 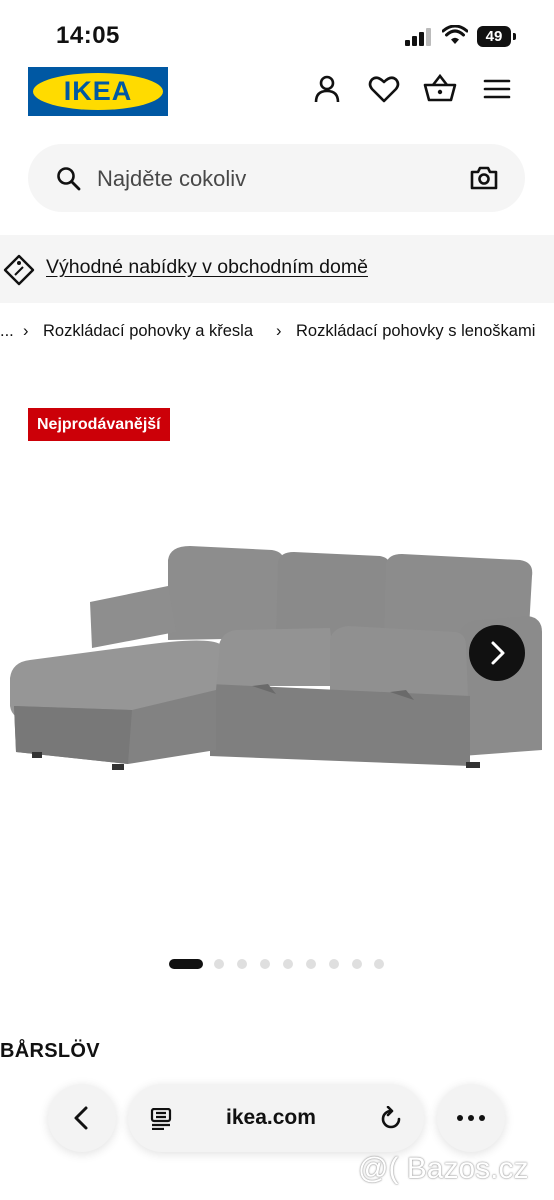 I want to click on logo-text: IKEA, so click(x=98, y=91).